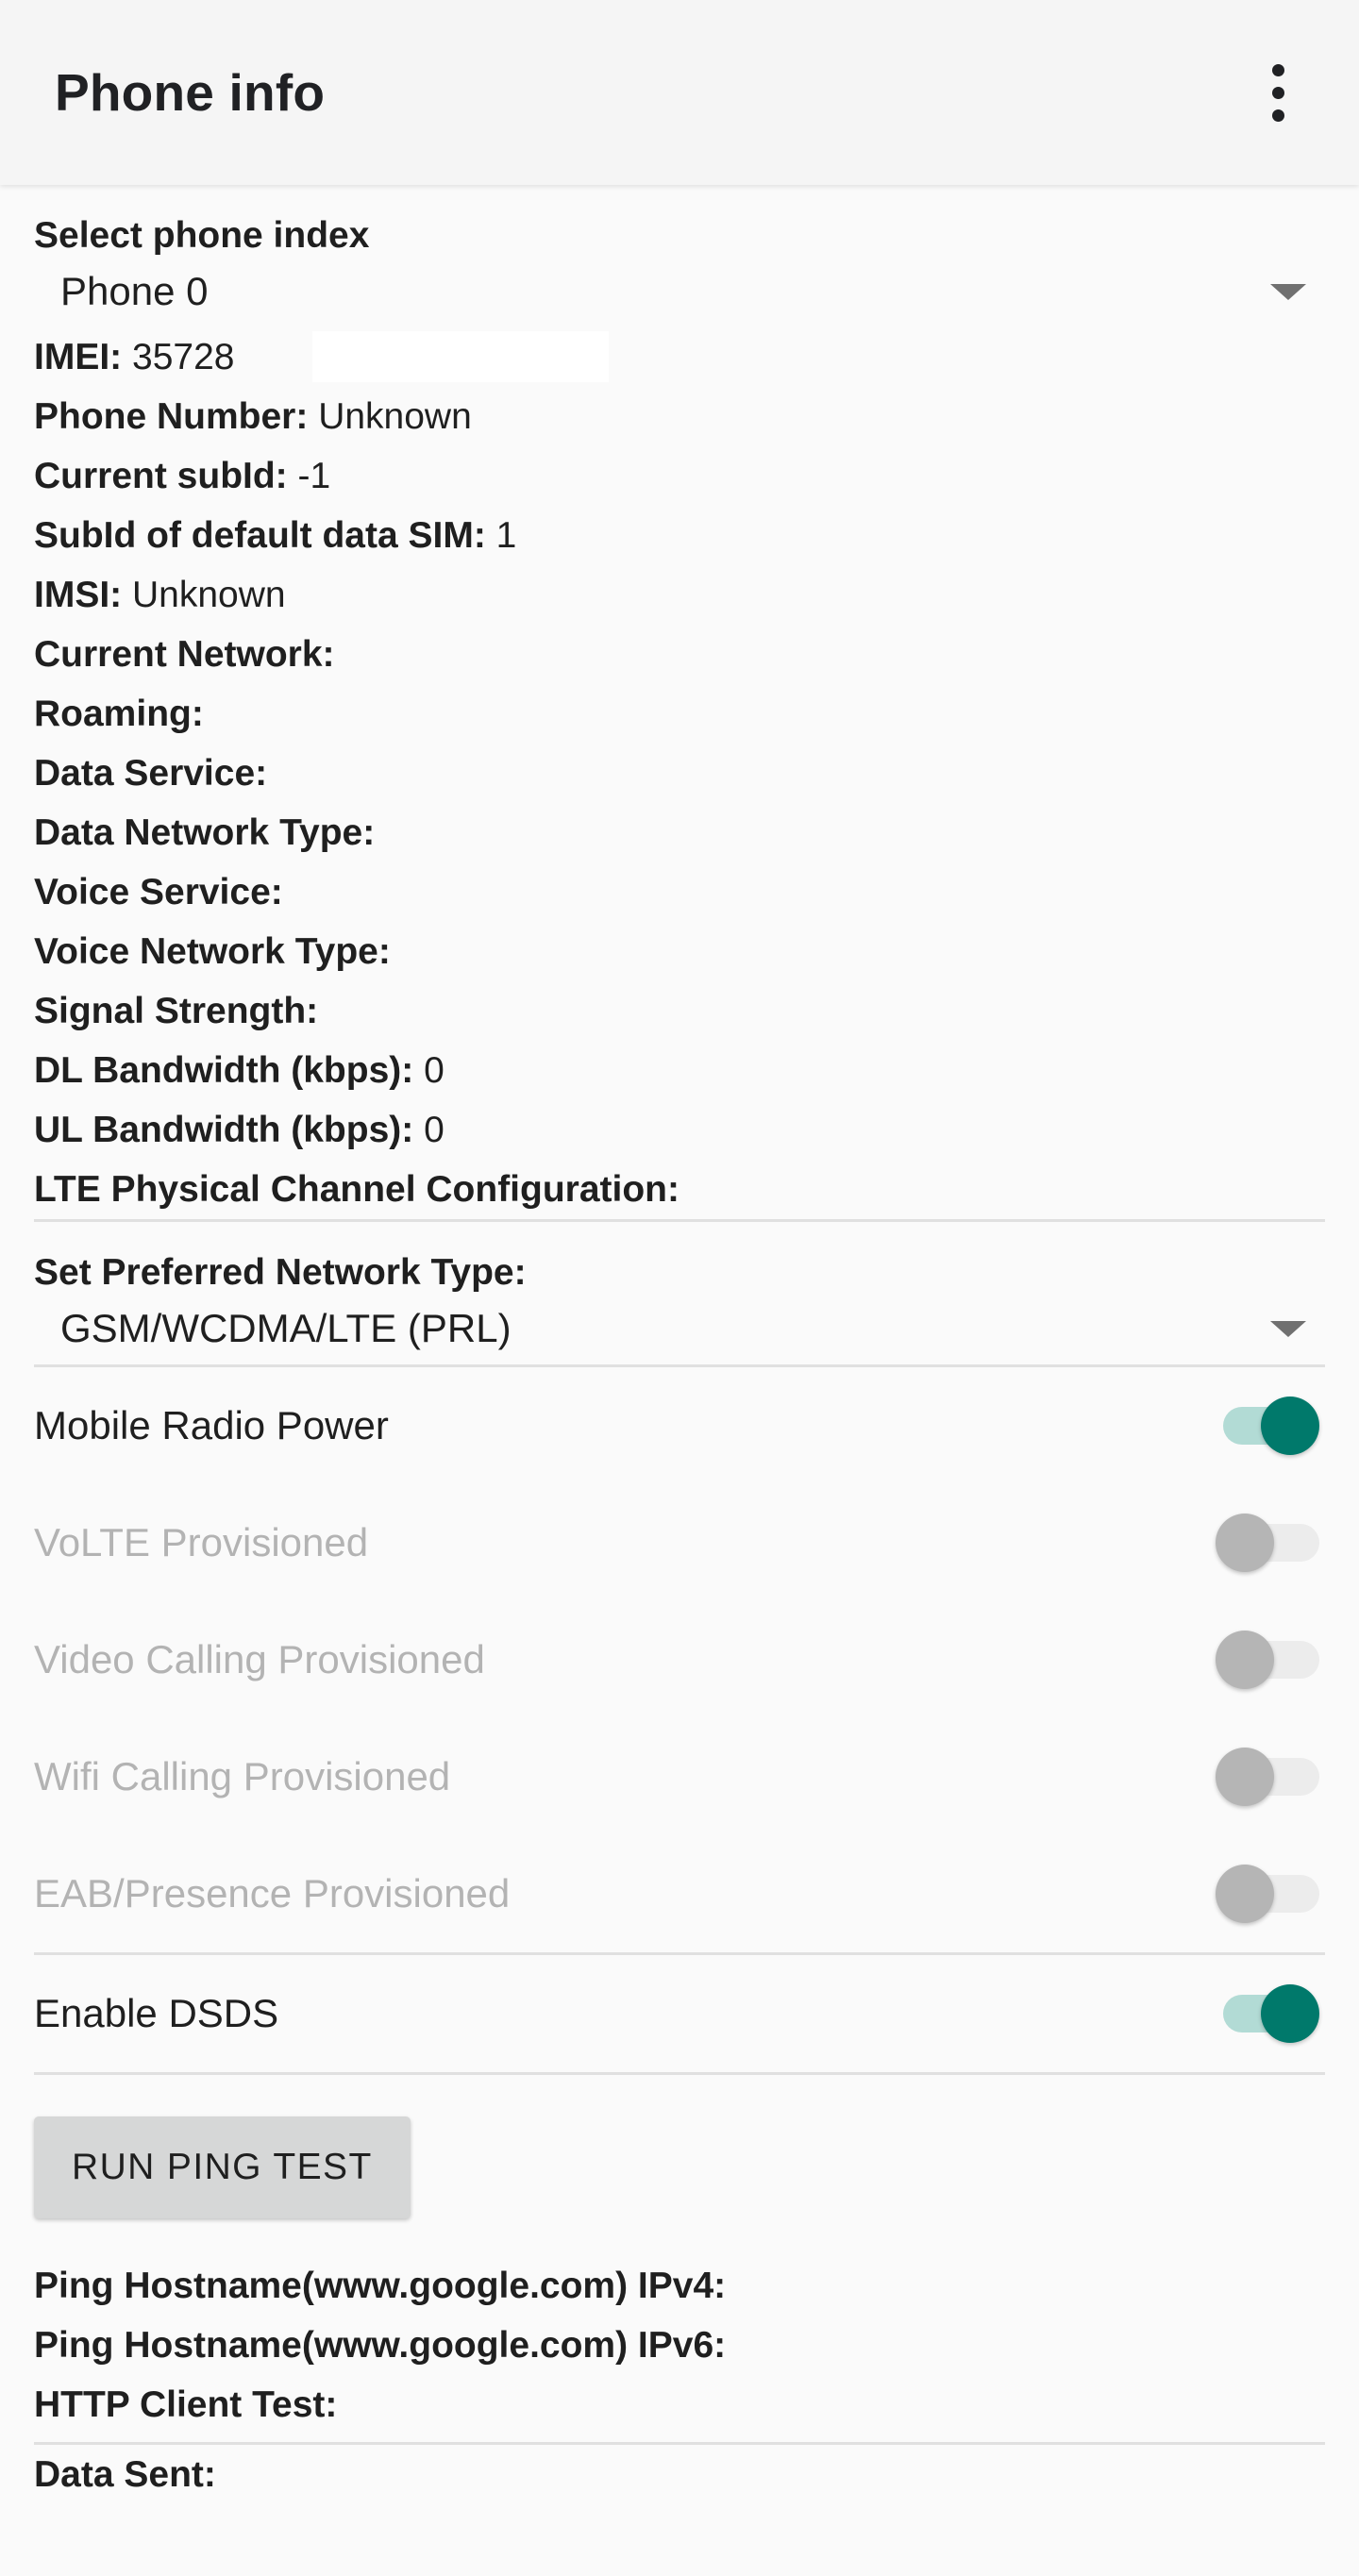  Describe the element at coordinates (158, 892) in the screenshot. I see `info-key: Voice Service:` at that location.